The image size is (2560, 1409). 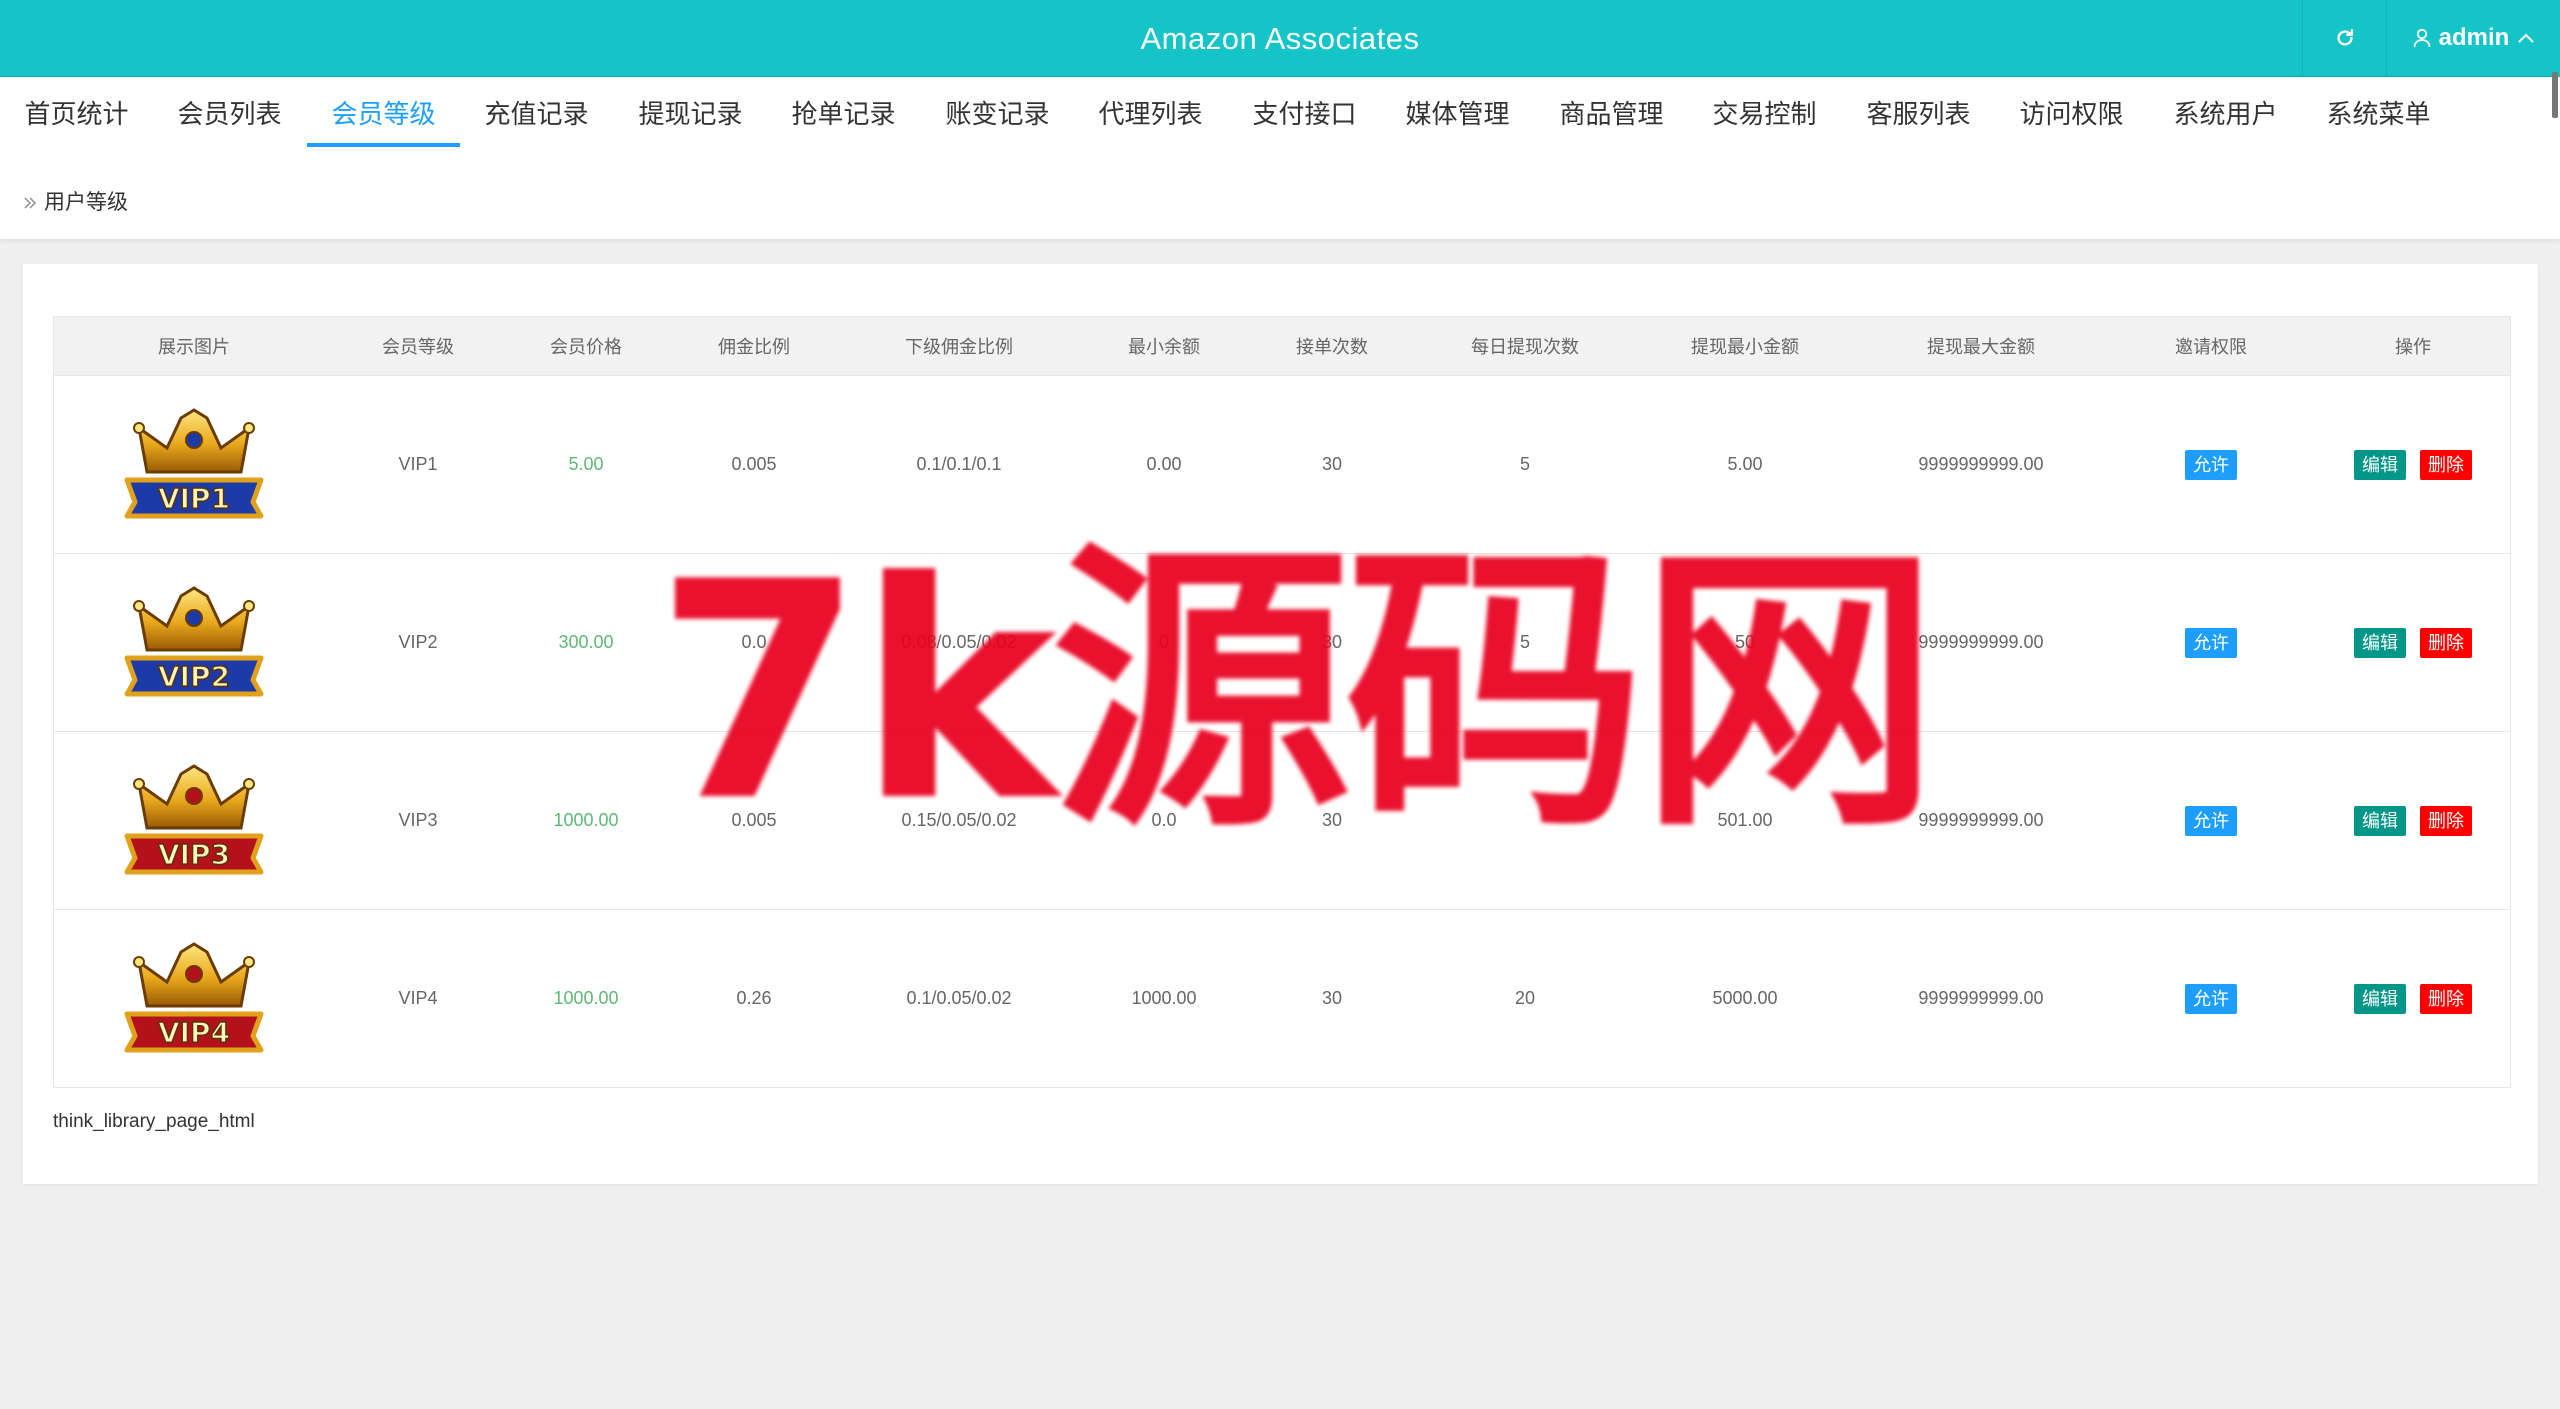 I want to click on column-header: 展示图片, so click(x=194, y=347).